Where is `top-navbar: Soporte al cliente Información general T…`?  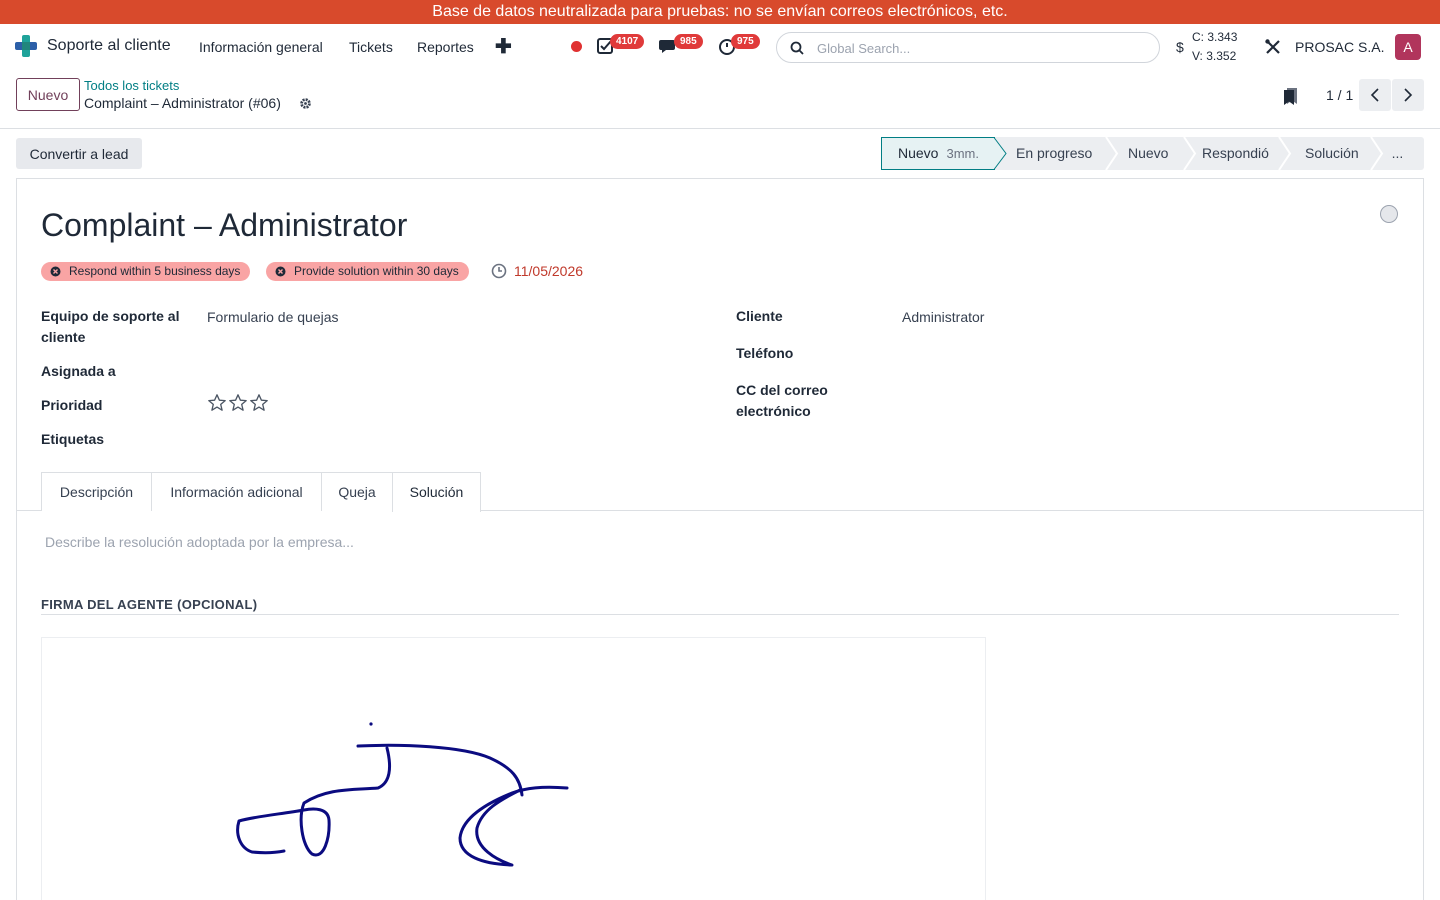
top-navbar: Soporte al cliente Información general T… is located at coordinates (720, 47).